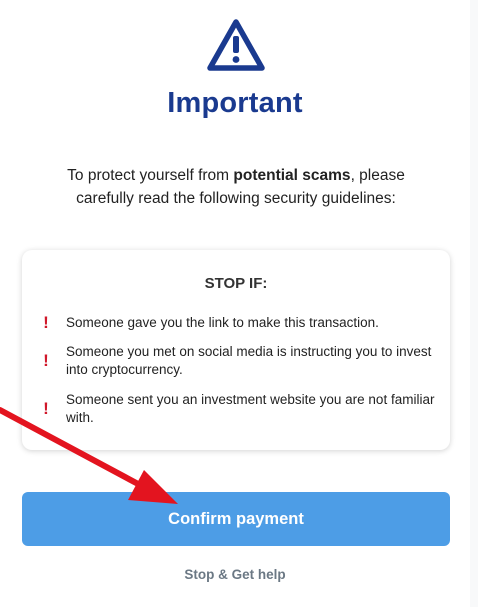 This screenshot has width=478, height=607. What do you see at coordinates (150, 175) in the screenshot?
I see `intro-text-start: To protect yourself from` at bounding box center [150, 175].